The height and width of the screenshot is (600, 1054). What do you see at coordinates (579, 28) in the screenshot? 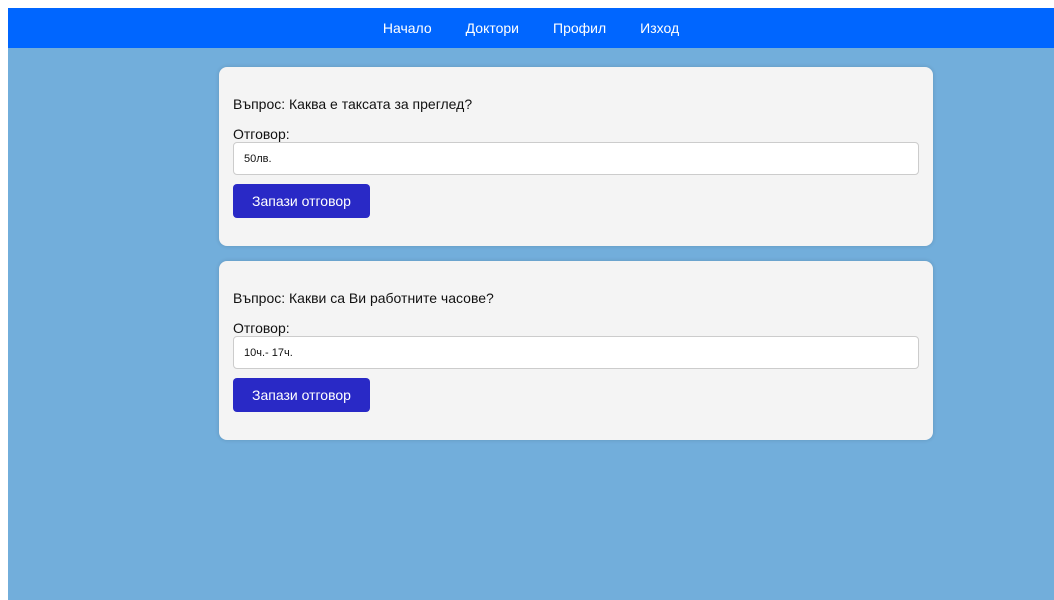
I see `nav-link-profile: Профил` at bounding box center [579, 28].